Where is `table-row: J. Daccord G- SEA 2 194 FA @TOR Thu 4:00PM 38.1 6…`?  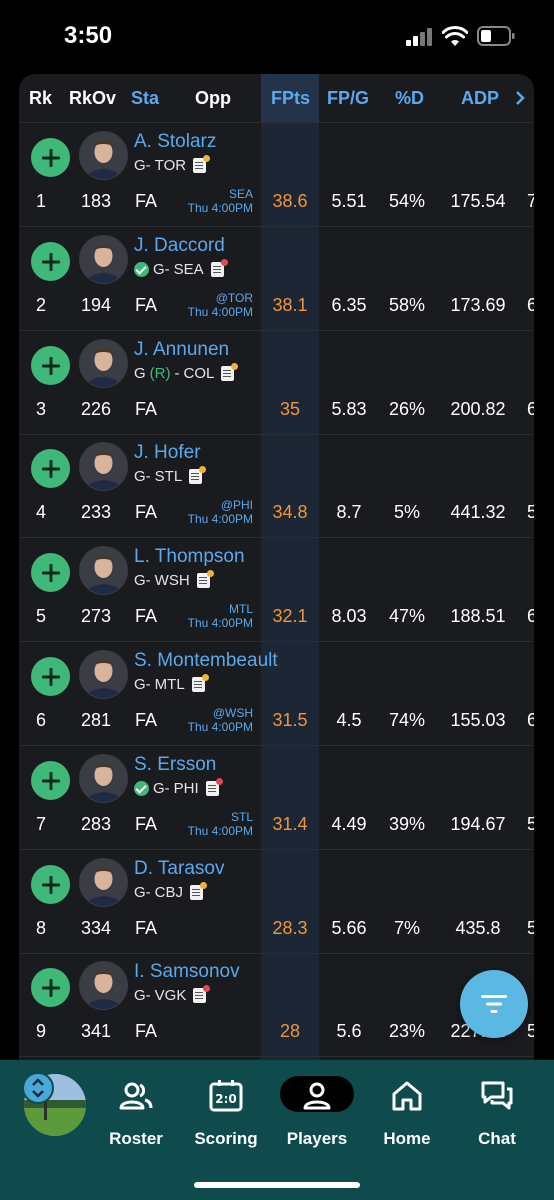 table-row: J. Daccord G- SEA 2 194 FA @TOR Thu 4:00PM 38.1 6… is located at coordinates (276, 279).